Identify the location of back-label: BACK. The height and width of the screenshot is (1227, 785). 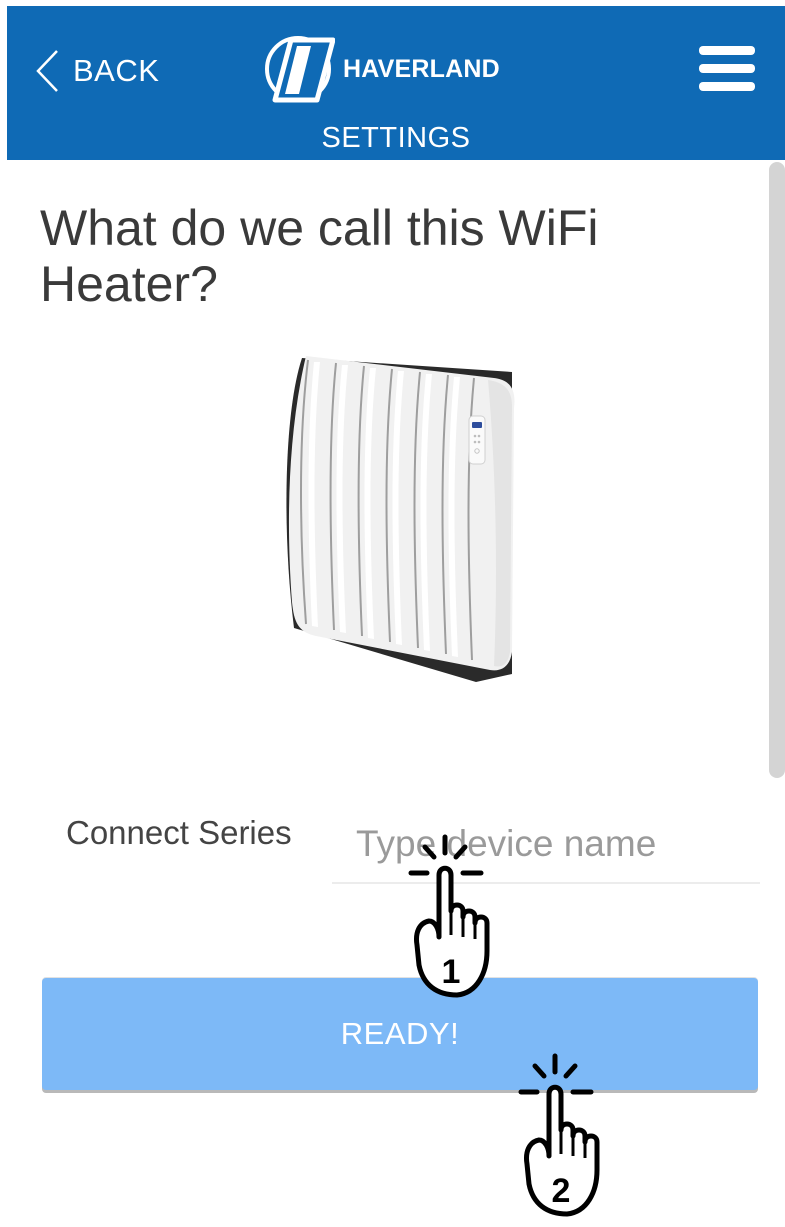
(116, 70).